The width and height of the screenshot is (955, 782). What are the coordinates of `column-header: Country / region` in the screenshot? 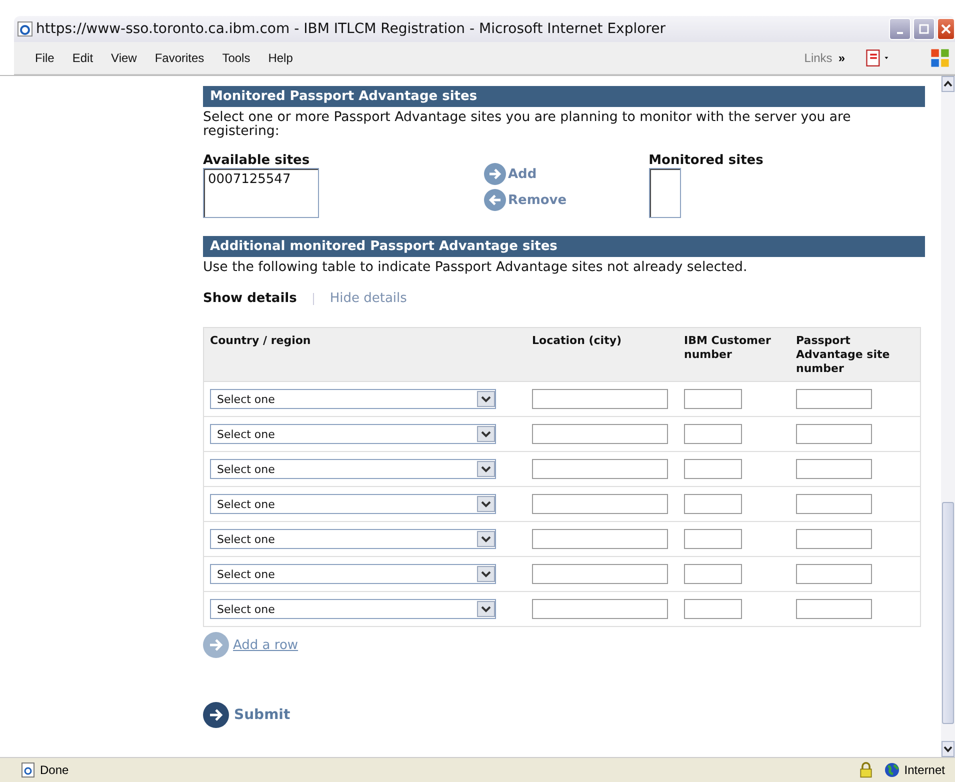 It's located at (365, 355).